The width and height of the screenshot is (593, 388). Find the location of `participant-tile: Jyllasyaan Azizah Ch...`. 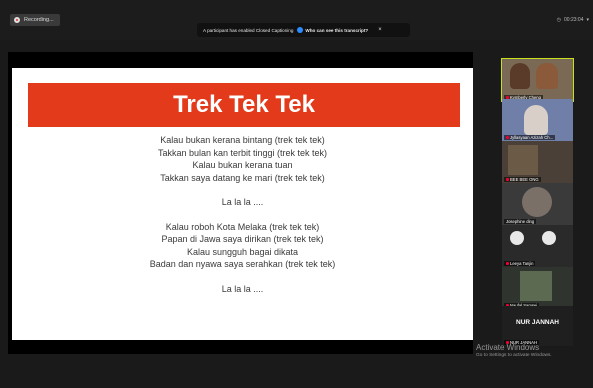

participant-tile: Jyllasyaan Azizah Ch... is located at coordinates (537, 120).